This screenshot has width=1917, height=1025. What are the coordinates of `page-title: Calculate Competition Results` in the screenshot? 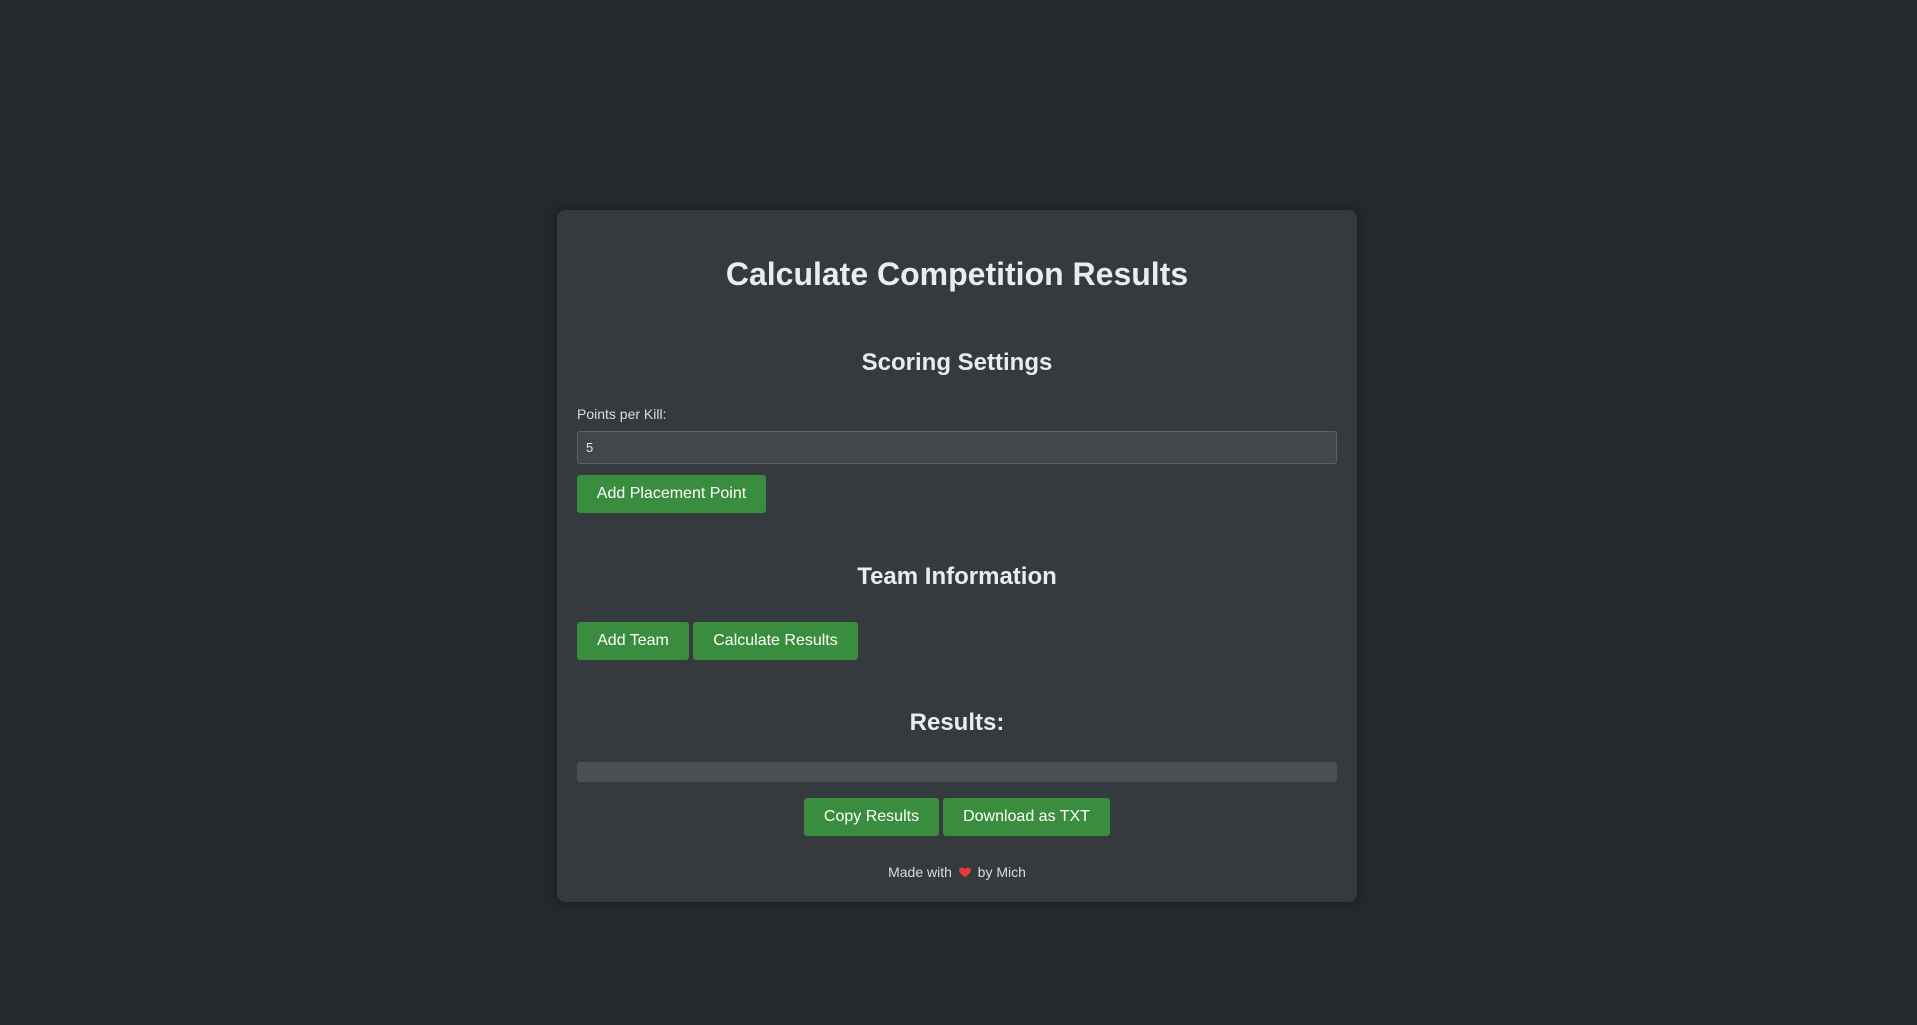 It's located at (957, 274).